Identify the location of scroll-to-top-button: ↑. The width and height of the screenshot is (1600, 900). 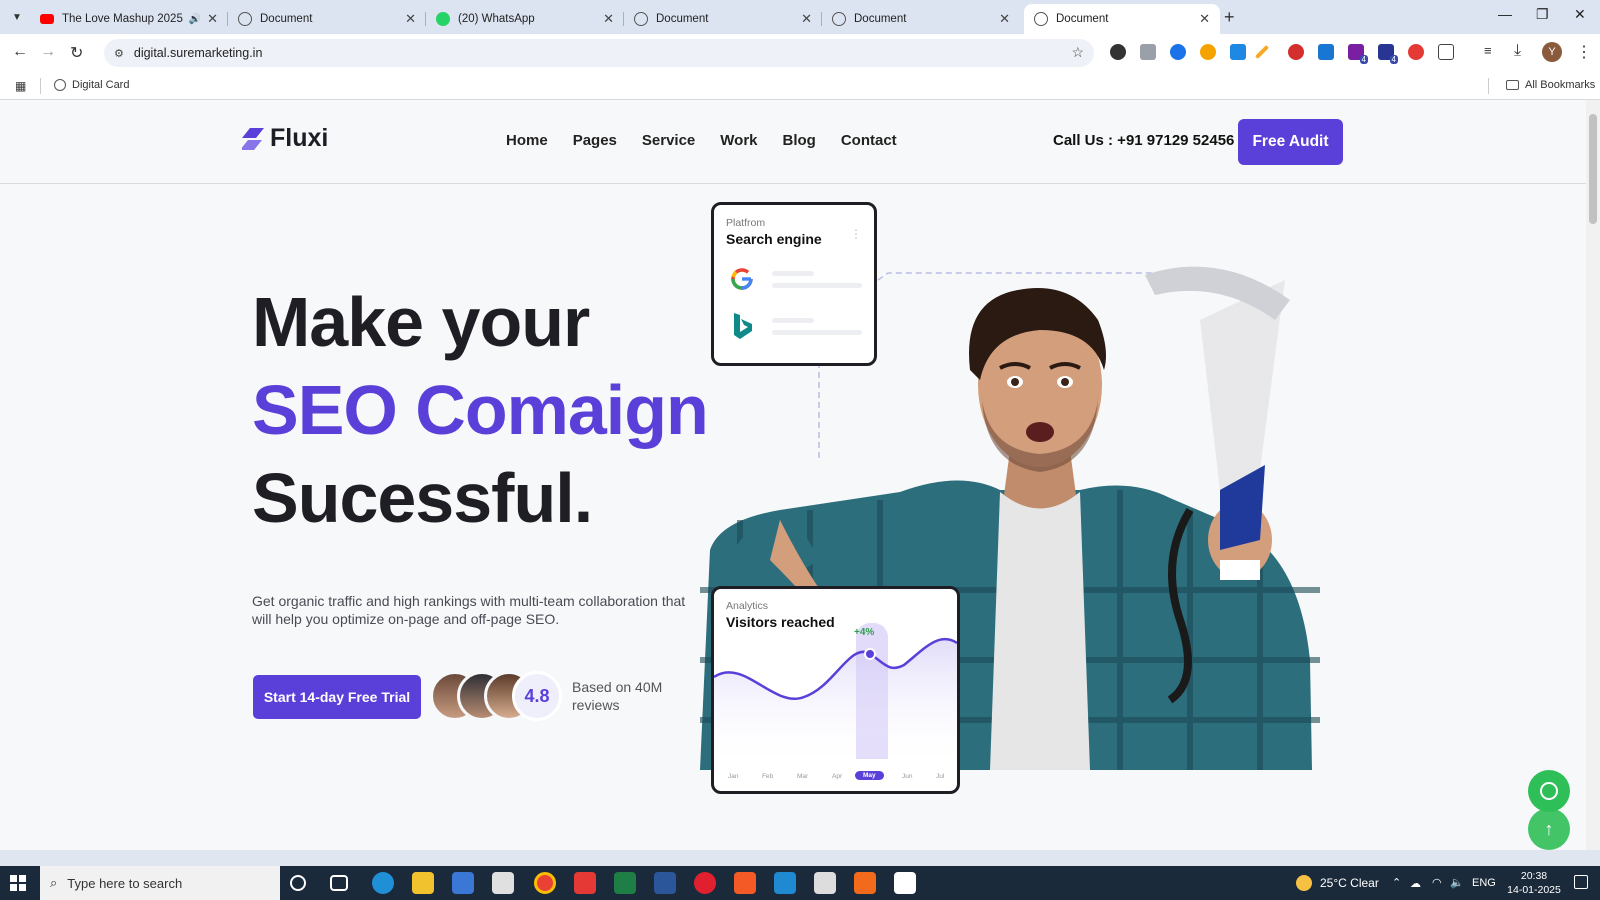
(1549, 829).